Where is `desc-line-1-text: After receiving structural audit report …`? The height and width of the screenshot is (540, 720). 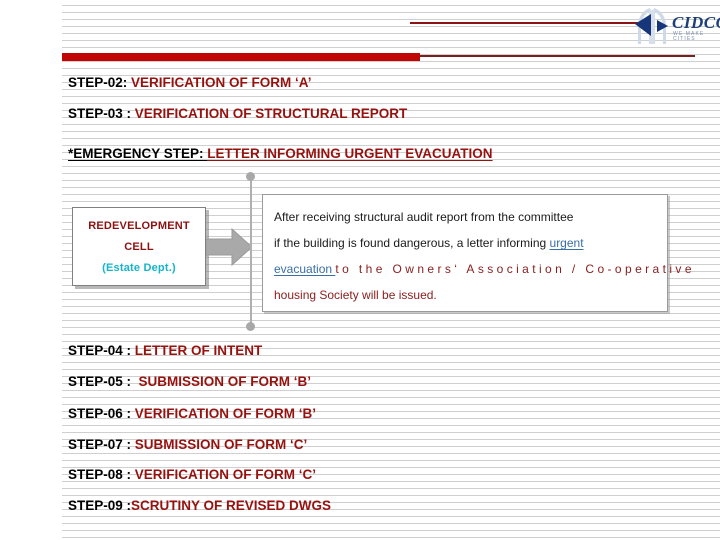
desc-line-1-text: After receiving structural audit report … is located at coordinates (424, 217).